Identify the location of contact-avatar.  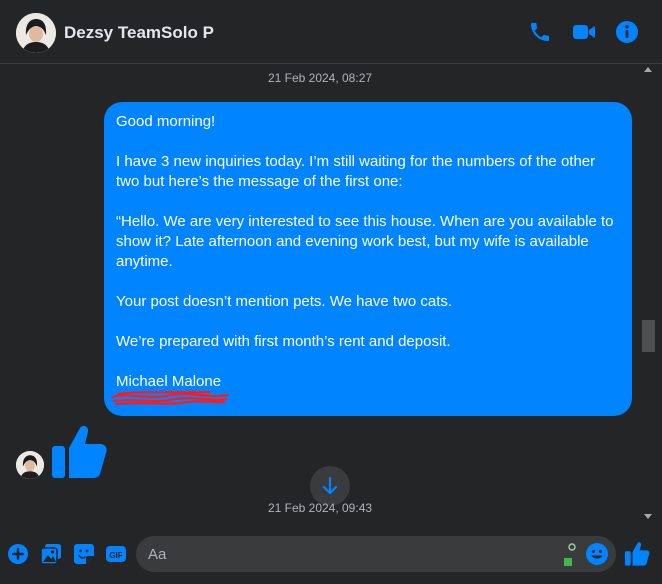
(36, 33).